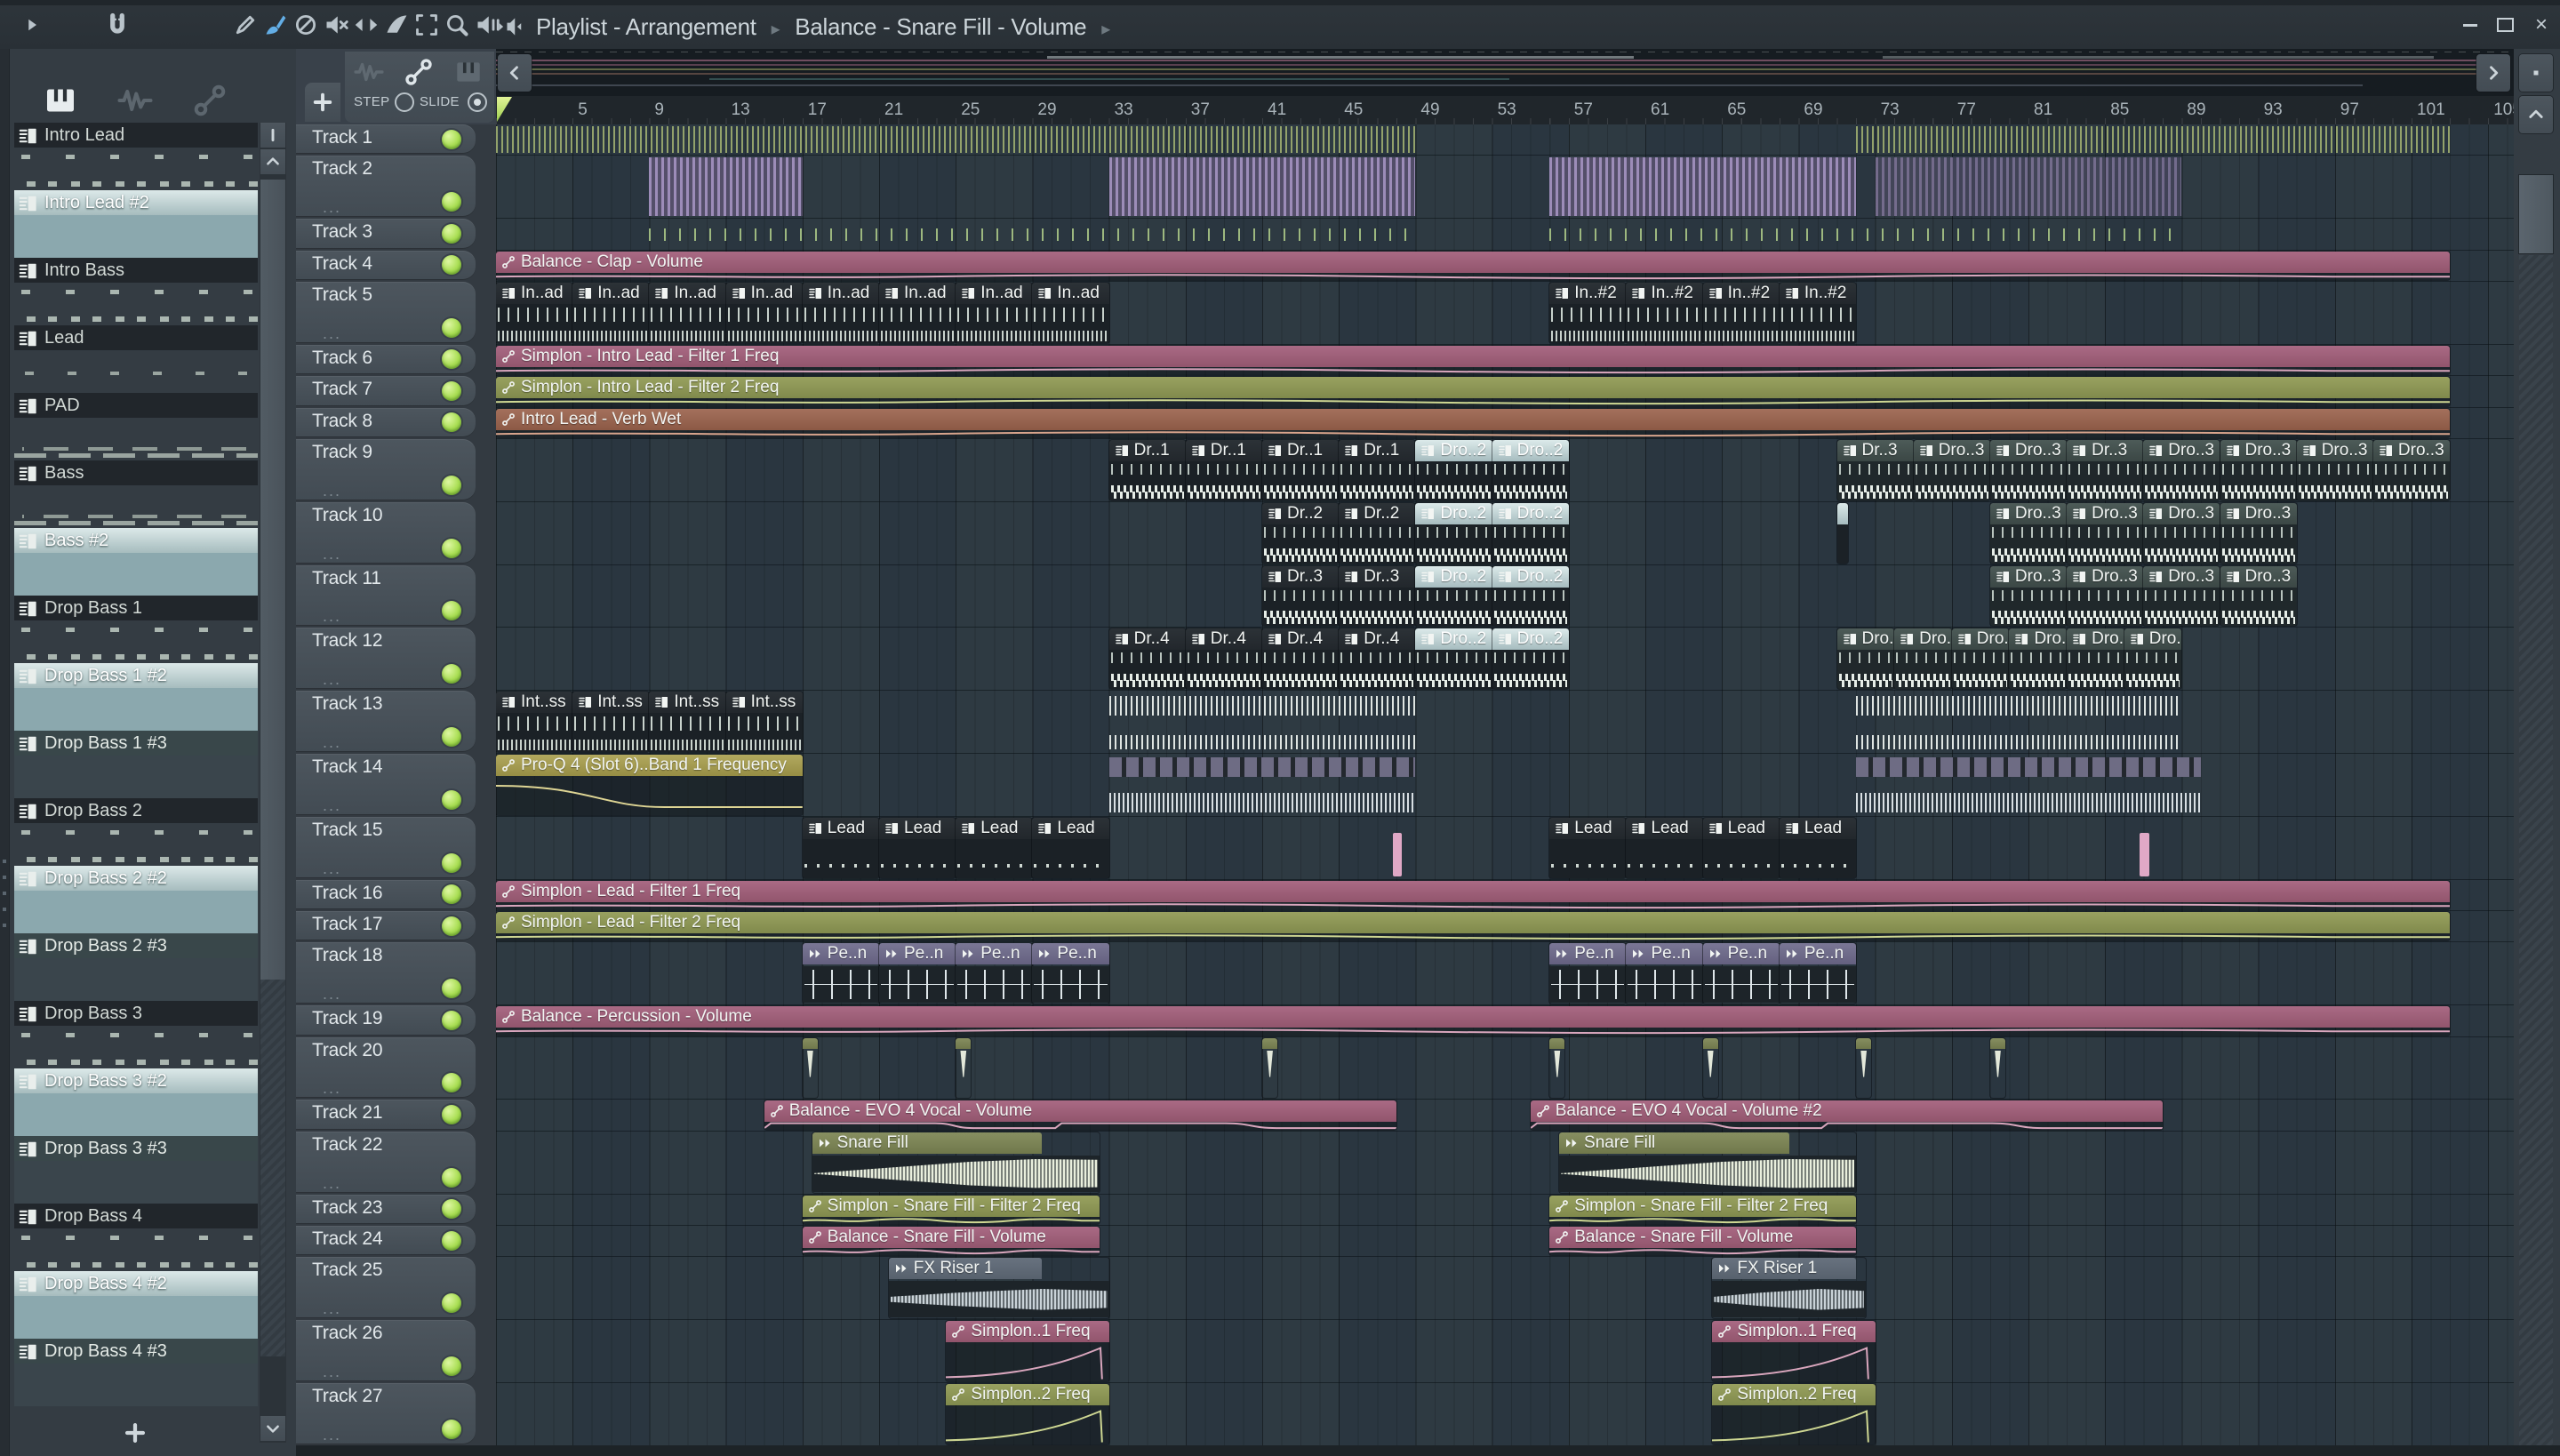 This screenshot has height=1456, width=2560. Describe the element at coordinates (386, 1115) in the screenshot. I see `track-header: Track 21` at that location.